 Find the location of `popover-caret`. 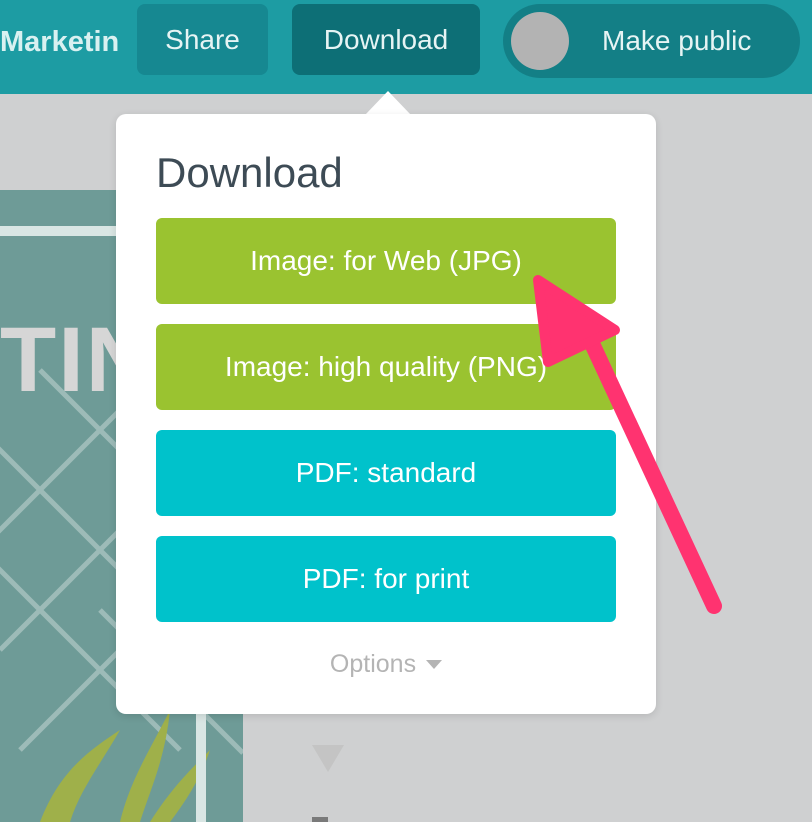

popover-caret is located at coordinates (388, 103).